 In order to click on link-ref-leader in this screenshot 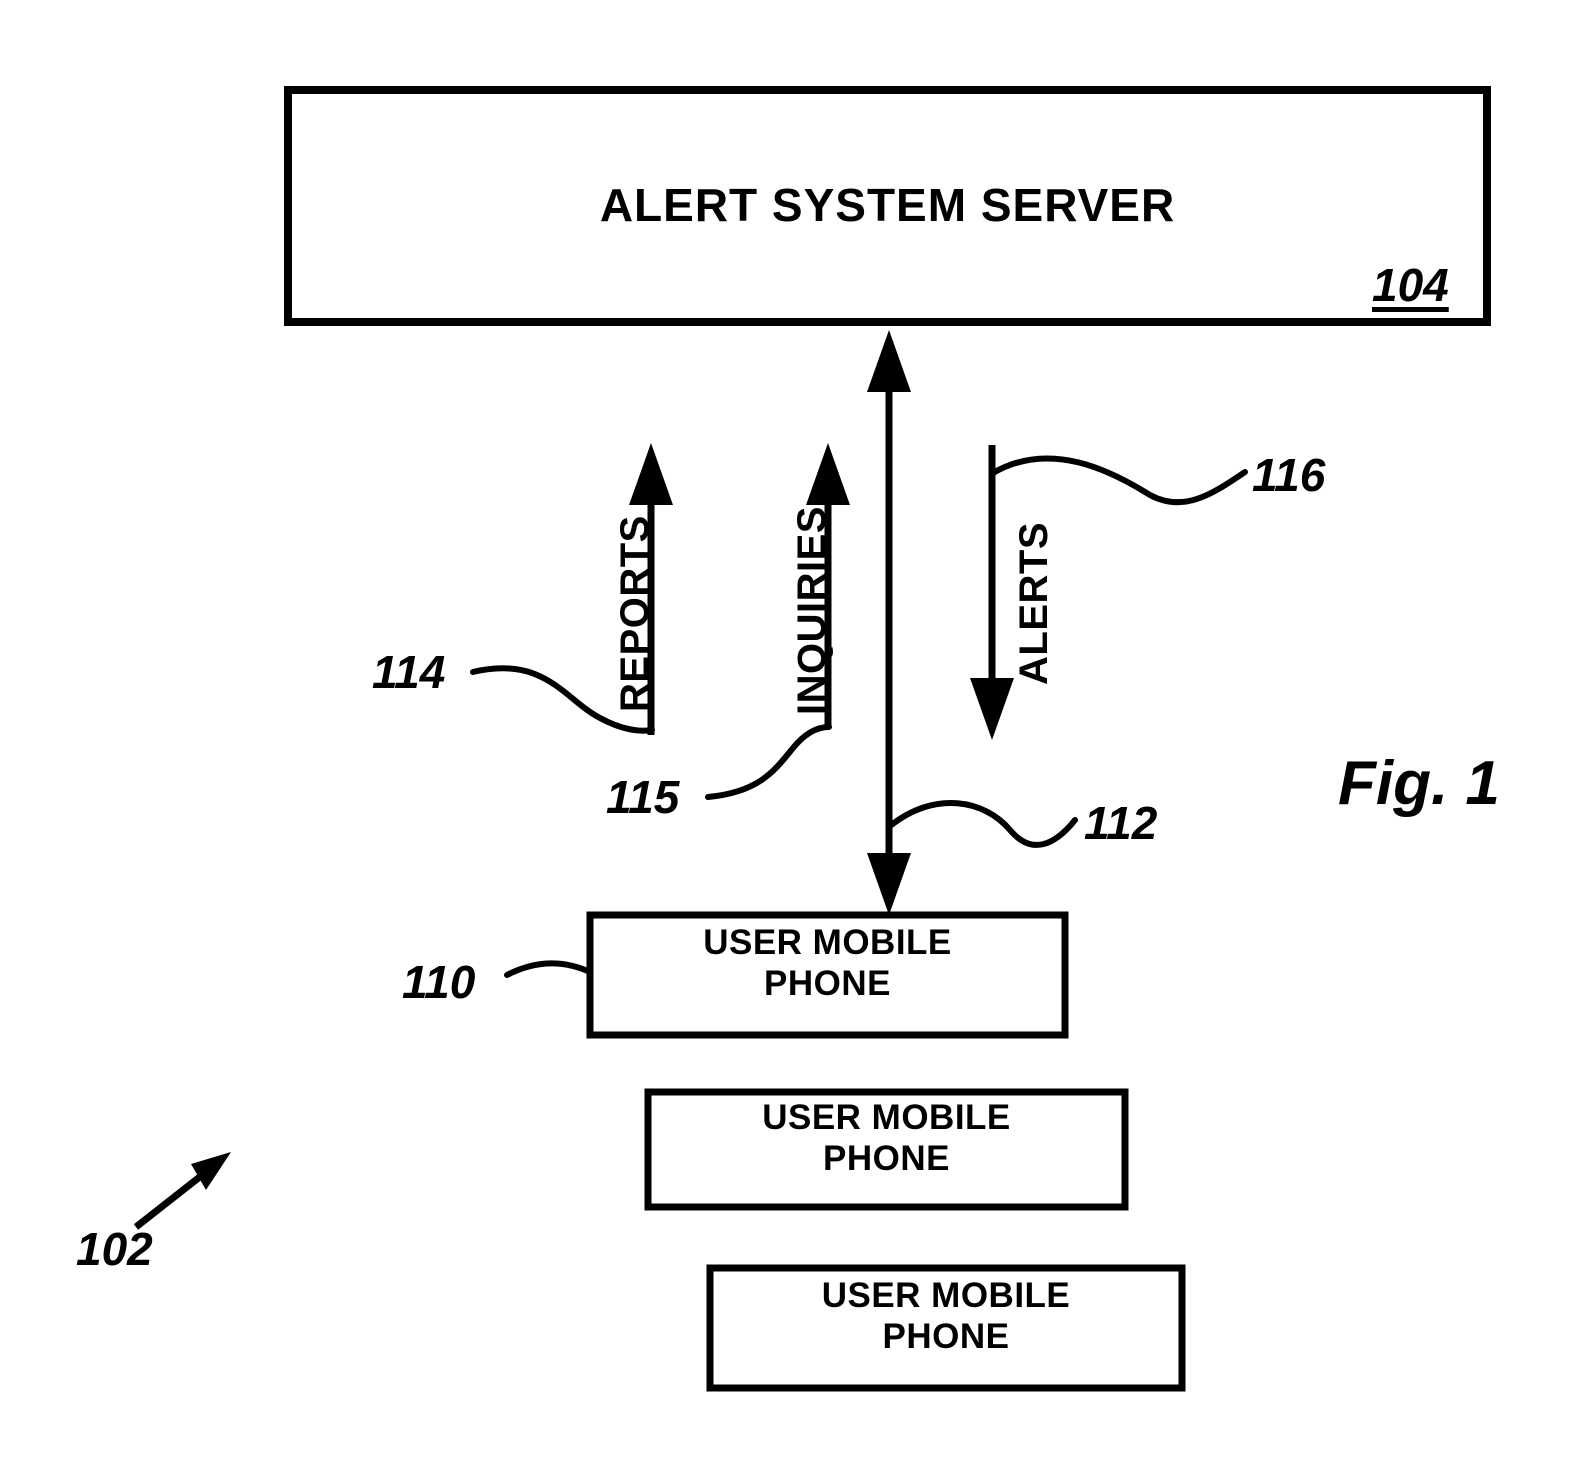, I will do `click(982, 823)`.